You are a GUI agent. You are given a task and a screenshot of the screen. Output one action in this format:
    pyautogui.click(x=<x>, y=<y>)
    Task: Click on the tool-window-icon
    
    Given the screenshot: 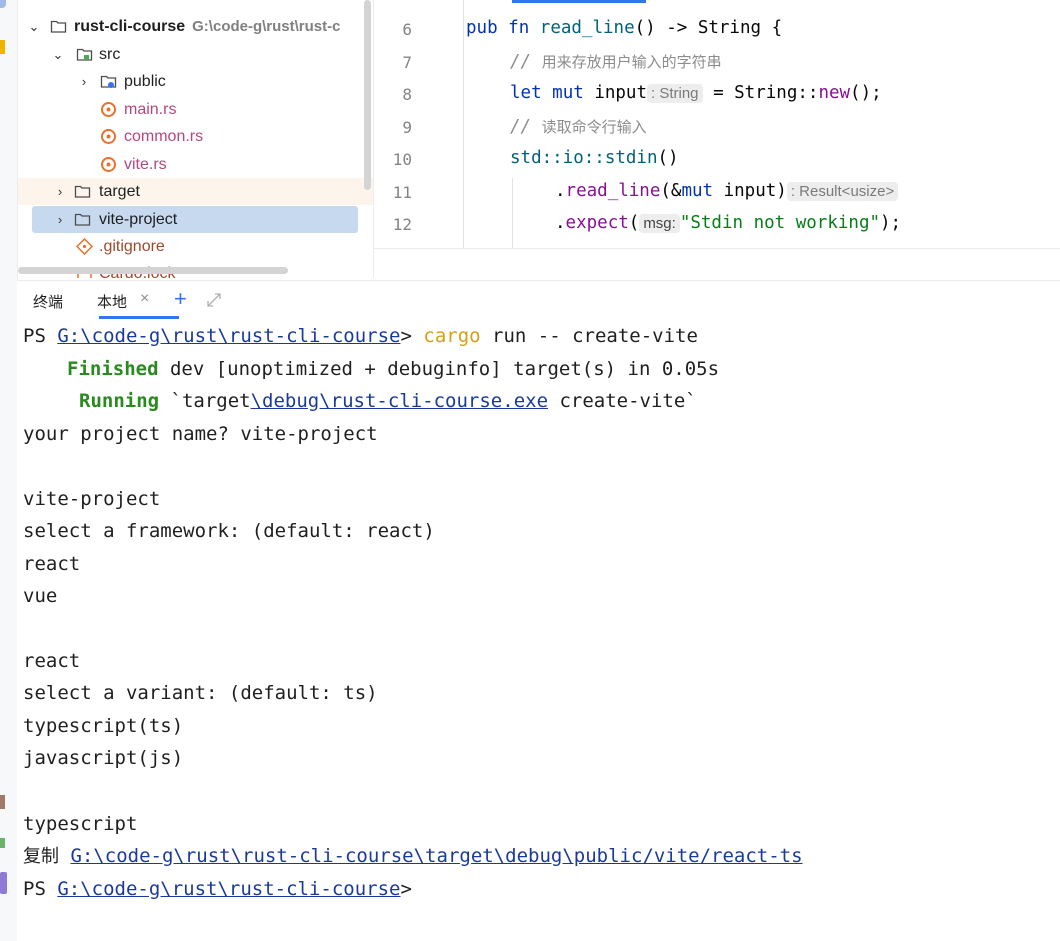 What is the action you would take?
    pyautogui.click(x=3, y=4)
    